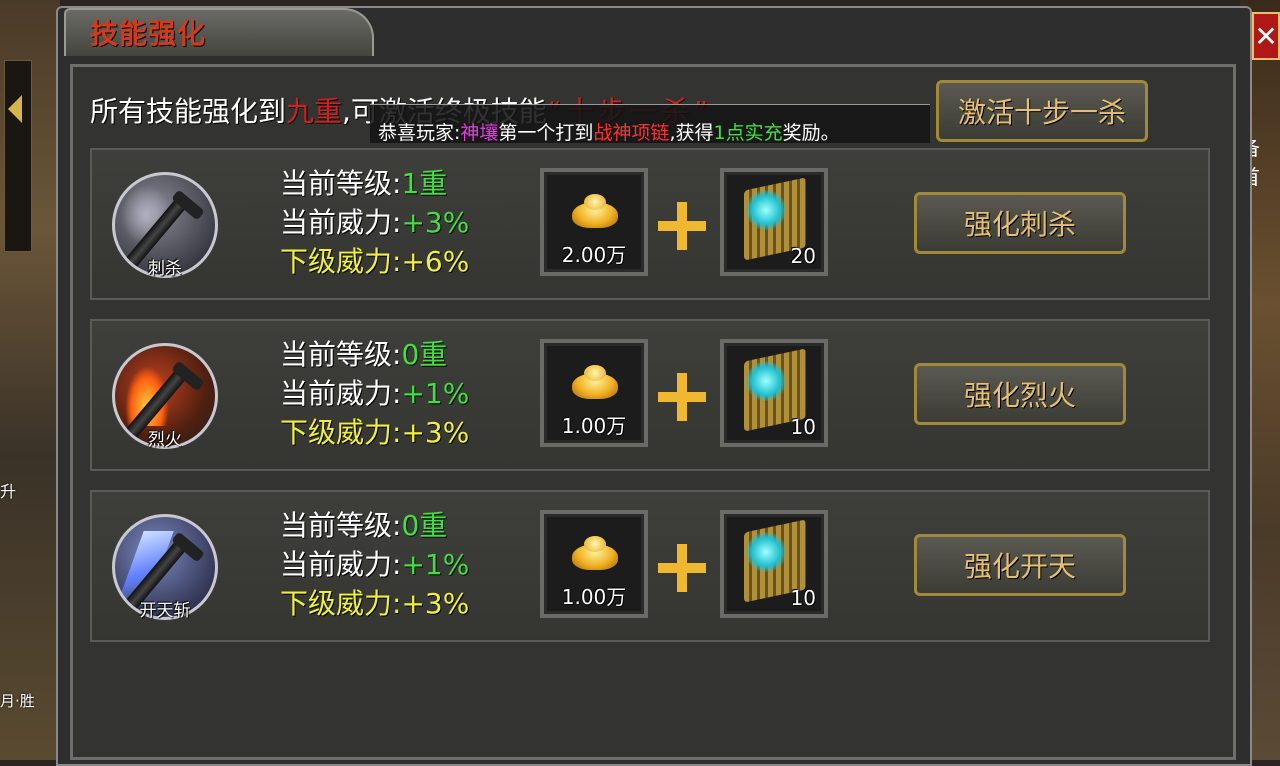 The image size is (1280, 766). I want to click on enhance-sky-slash-button: 强化开天, so click(1020, 565).